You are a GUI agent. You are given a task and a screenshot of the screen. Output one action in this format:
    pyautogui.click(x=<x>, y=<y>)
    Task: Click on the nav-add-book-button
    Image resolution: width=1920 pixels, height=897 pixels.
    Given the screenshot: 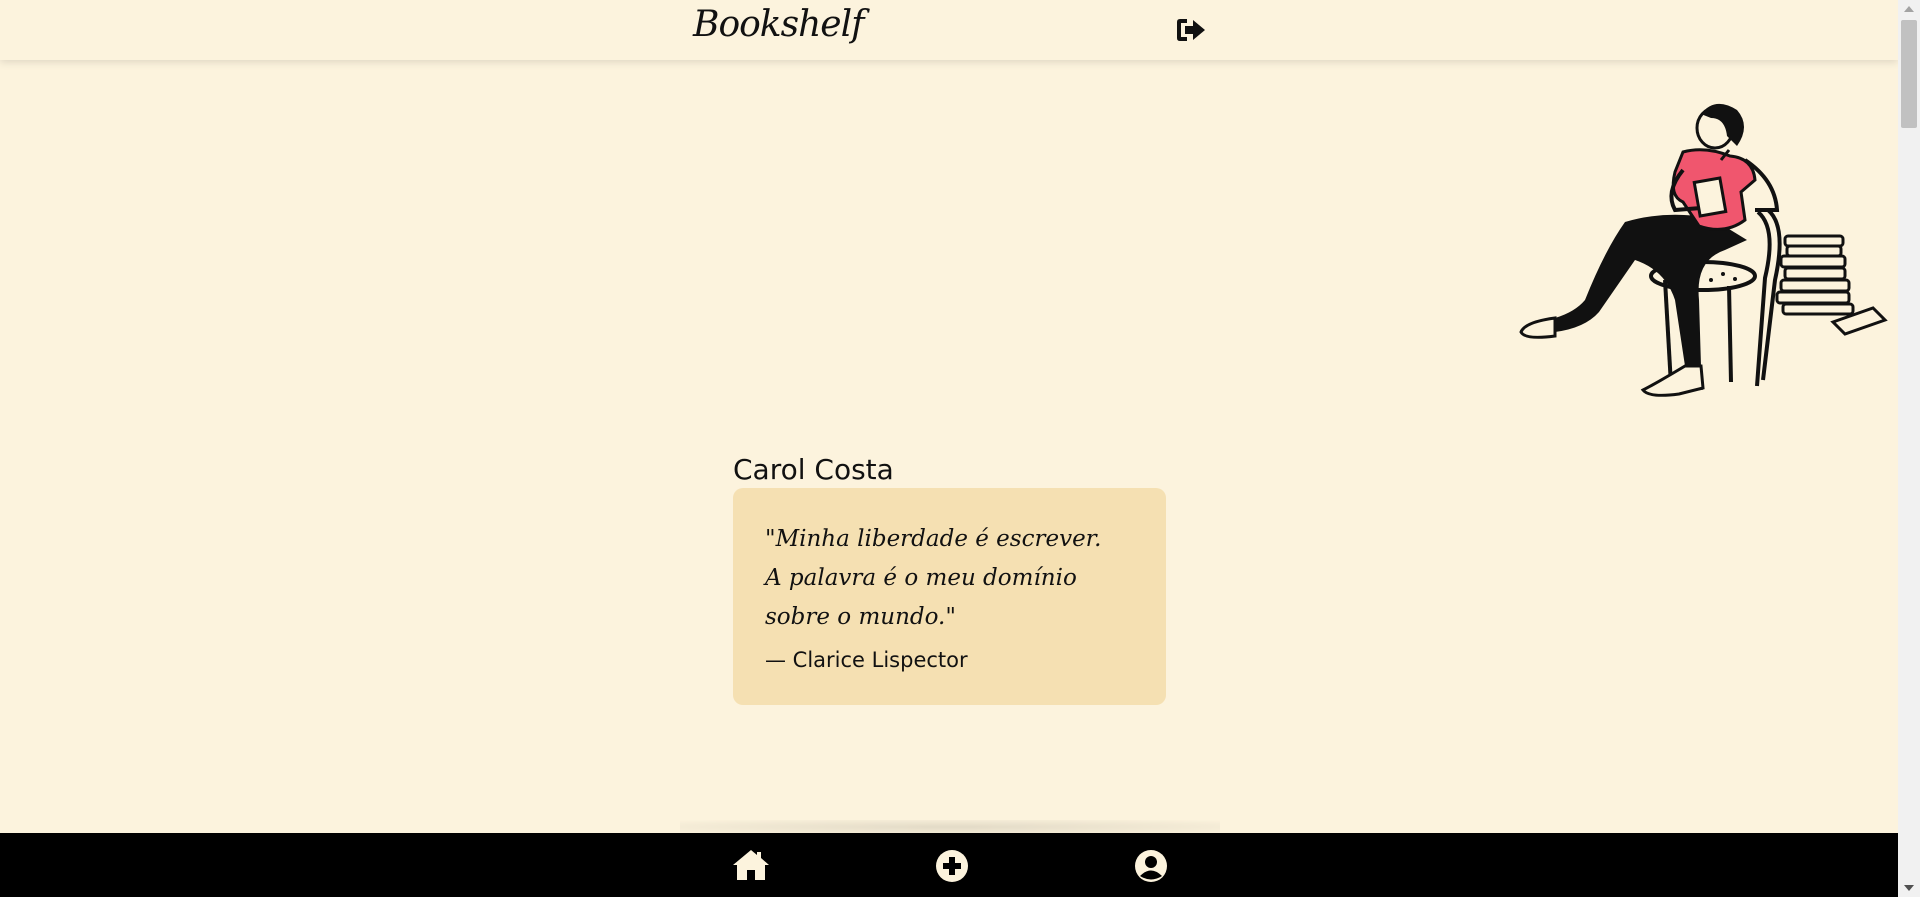 What is the action you would take?
    pyautogui.click(x=953, y=866)
    